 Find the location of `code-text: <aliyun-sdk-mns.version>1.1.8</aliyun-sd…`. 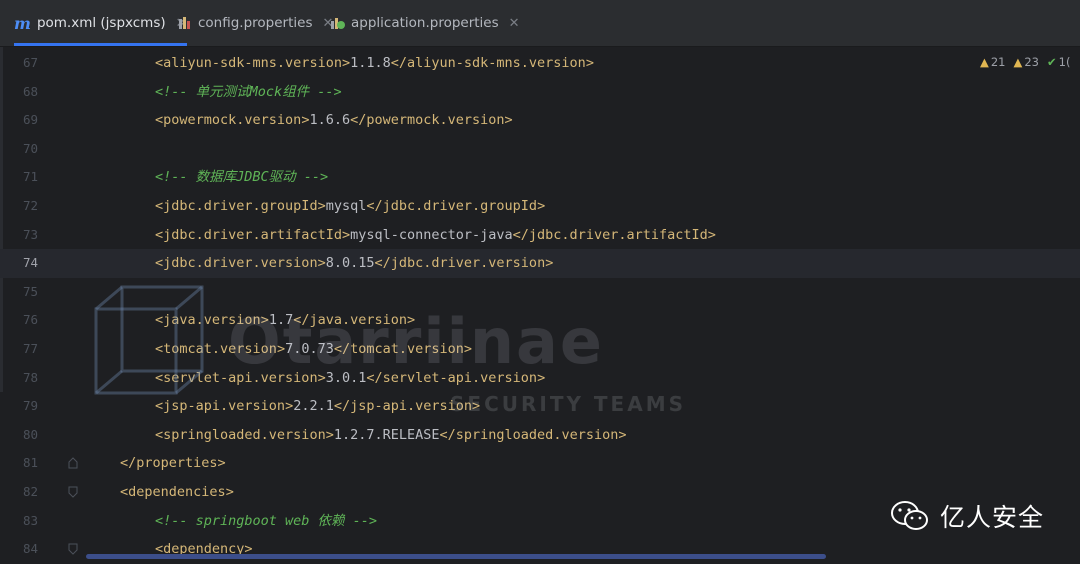

code-text: <aliyun-sdk-mns.version>1.1.8</aliyun-sd… is located at coordinates (374, 63).